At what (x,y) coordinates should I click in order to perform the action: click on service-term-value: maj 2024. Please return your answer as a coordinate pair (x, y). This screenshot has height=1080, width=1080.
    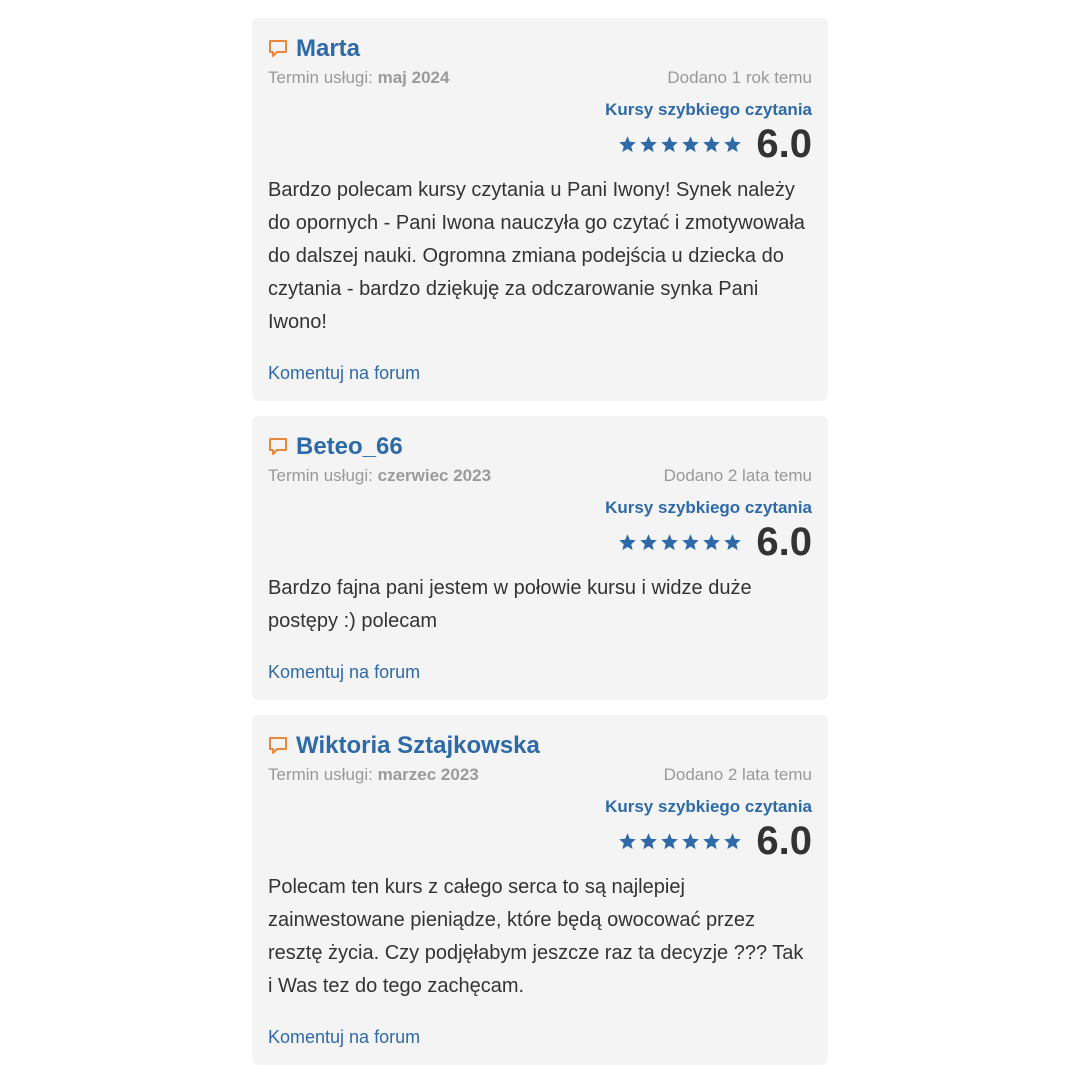
    Looking at the image, I should click on (413, 77).